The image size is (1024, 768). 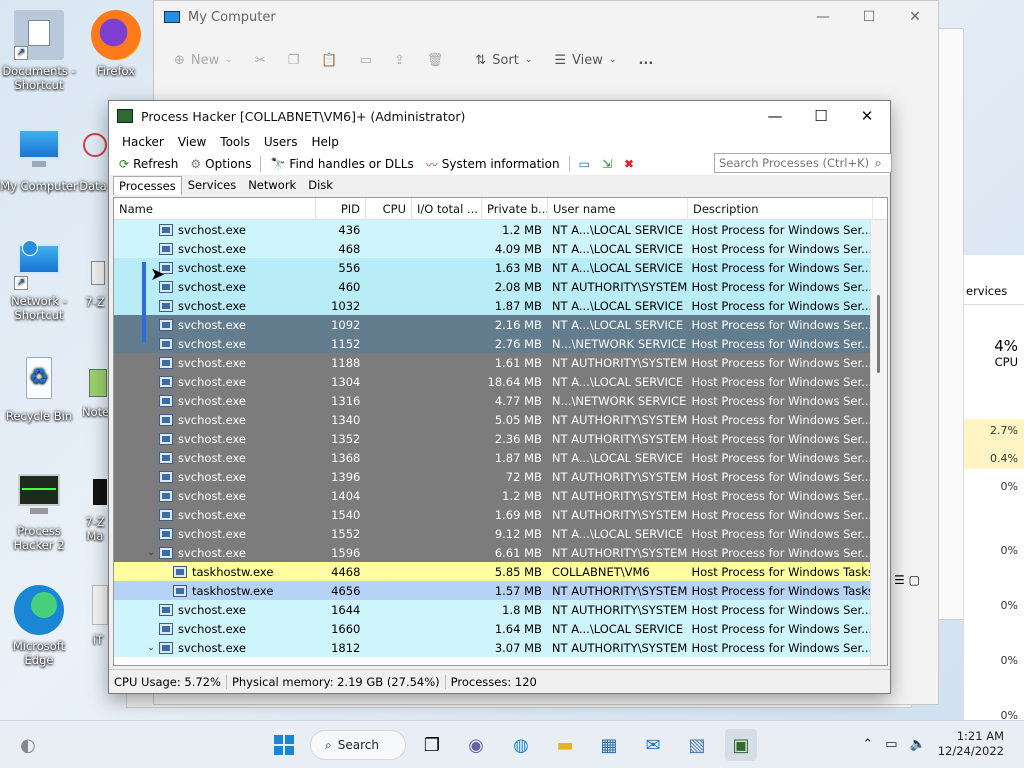 I want to click on file-explorer-icon: ▬, so click(x=565, y=745).